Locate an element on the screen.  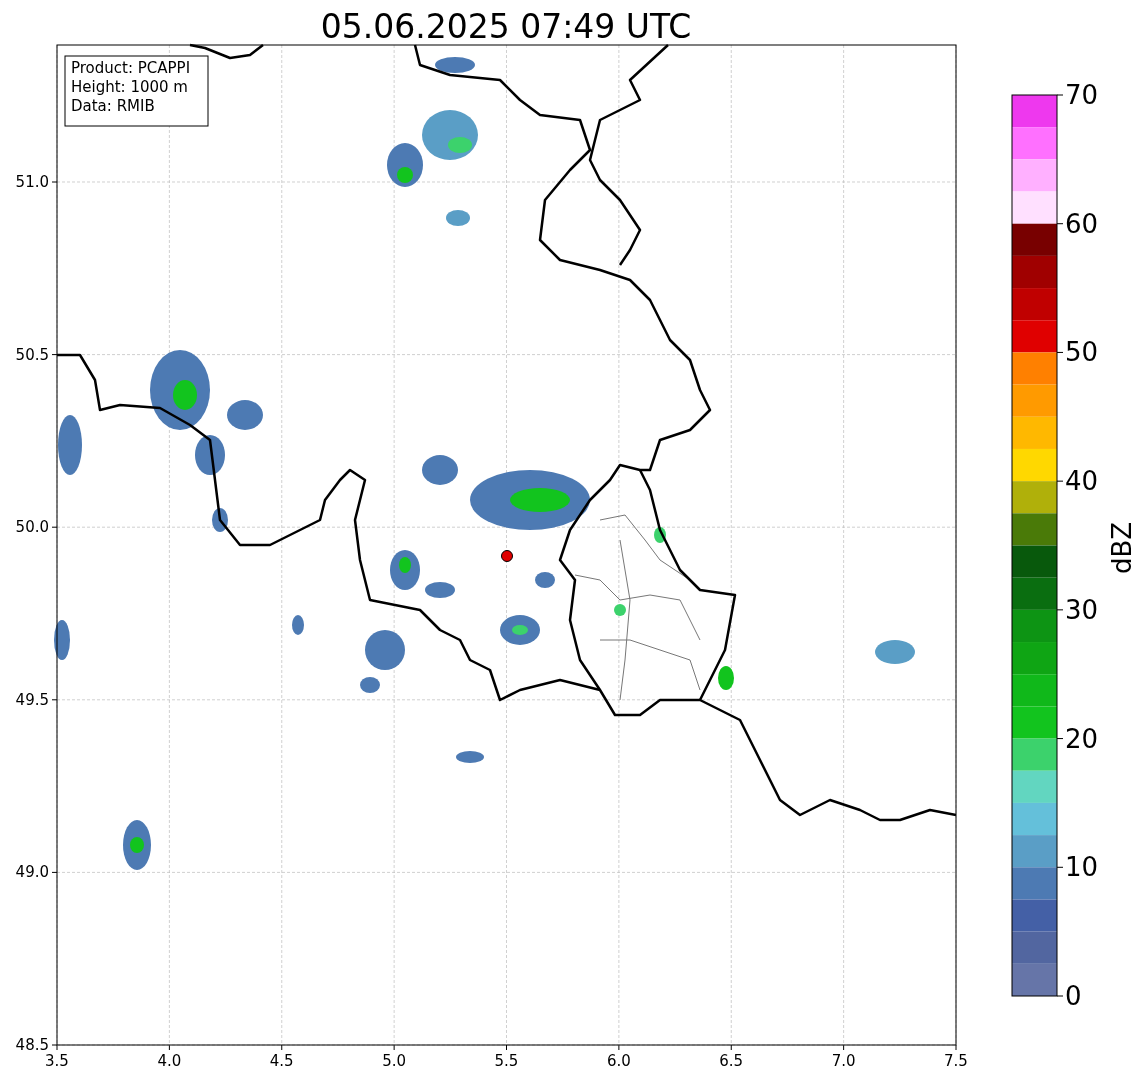
info-text: Product: PCAPPI is located at coordinates (131, 68).